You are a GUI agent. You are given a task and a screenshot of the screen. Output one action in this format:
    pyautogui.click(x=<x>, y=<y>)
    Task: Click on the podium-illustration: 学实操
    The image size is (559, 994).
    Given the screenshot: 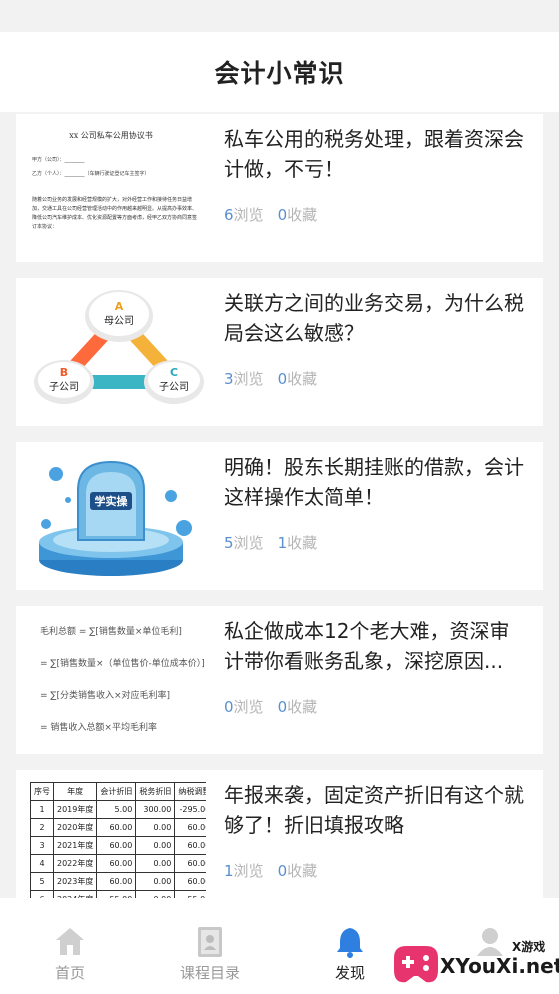 What is the action you would take?
    pyautogui.click(x=111, y=516)
    